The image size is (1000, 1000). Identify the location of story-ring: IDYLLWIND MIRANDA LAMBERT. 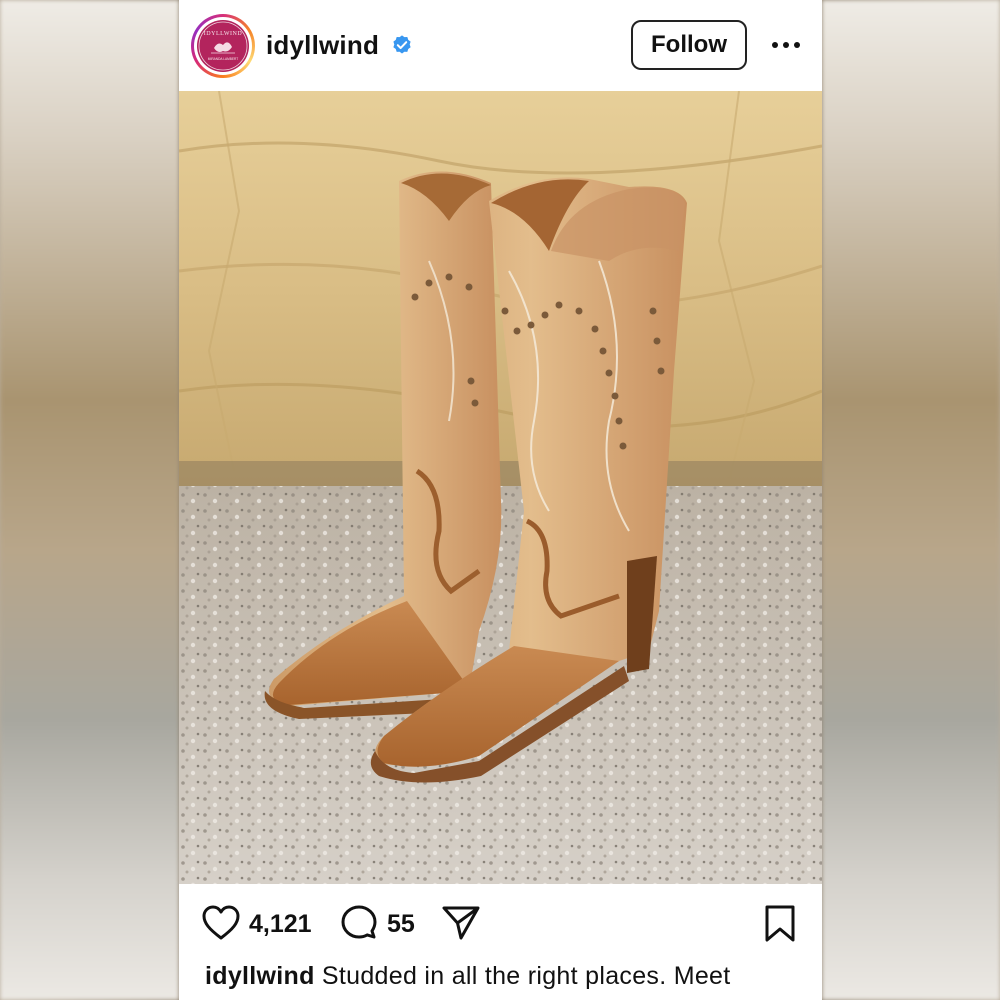
(223, 46).